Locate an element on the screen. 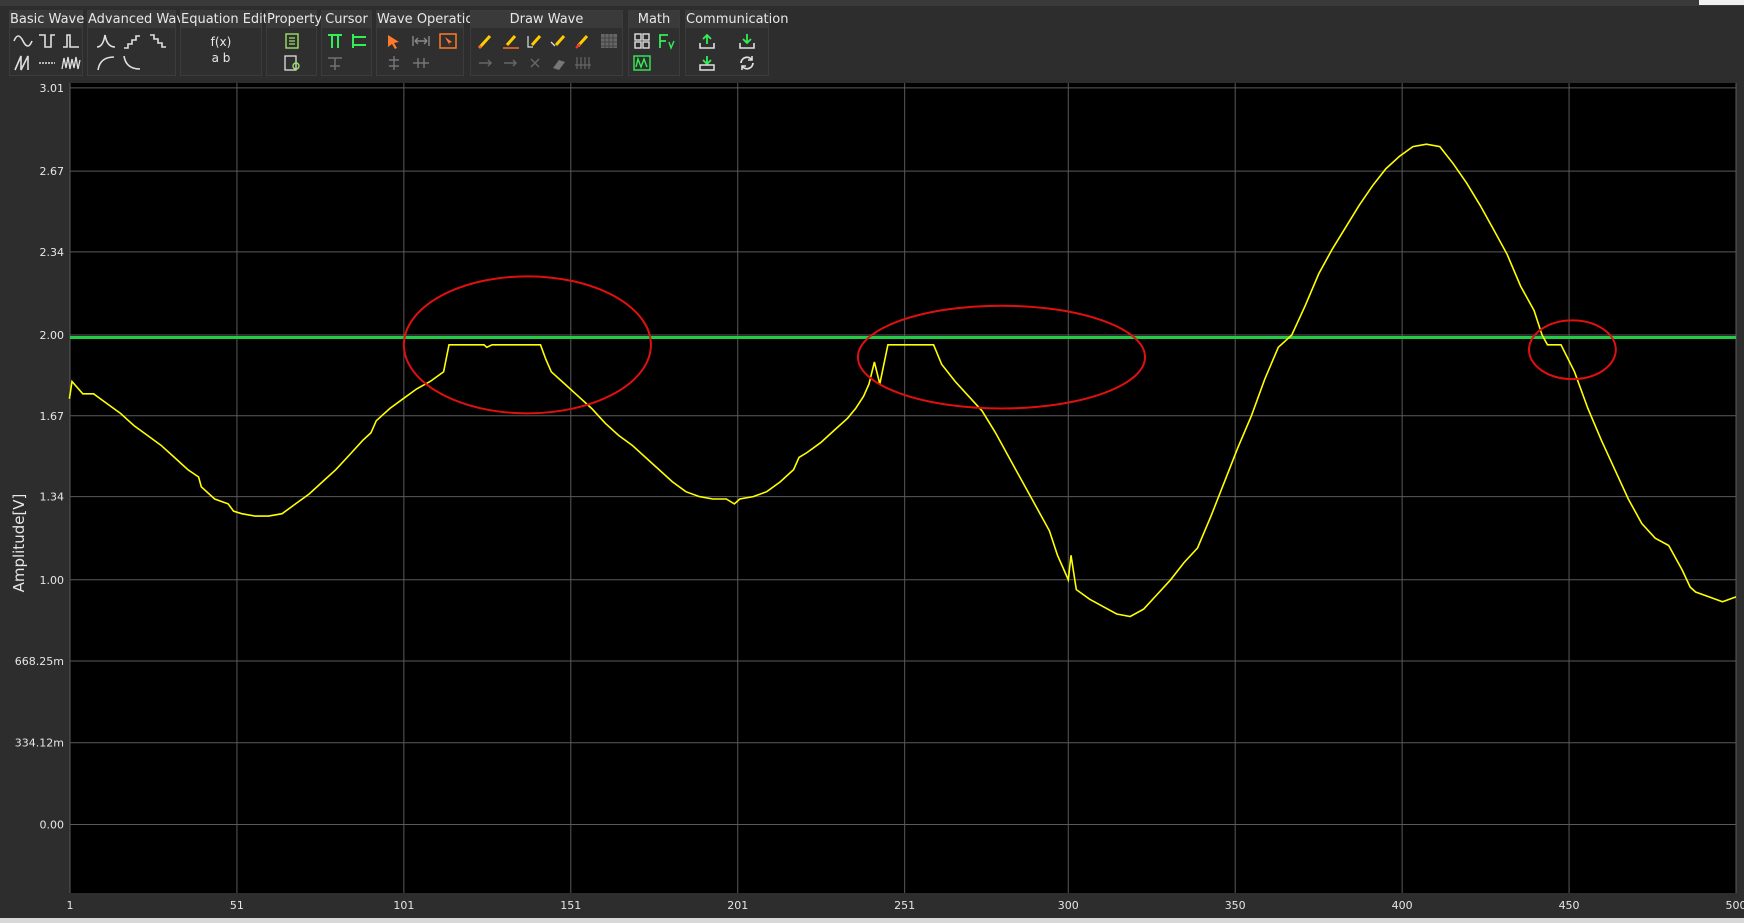 Image resolution: width=1744 pixels, height=923 pixels. group-title-cursor: Cursor is located at coordinates (346, 19).